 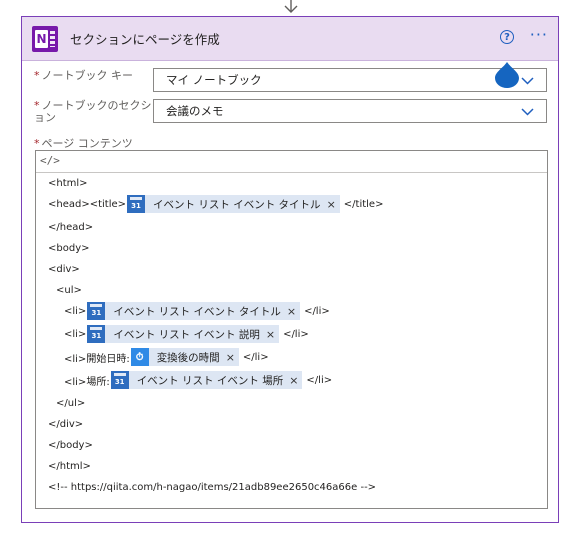 I want to click on code-line: <ul>, so click(x=69, y=290).